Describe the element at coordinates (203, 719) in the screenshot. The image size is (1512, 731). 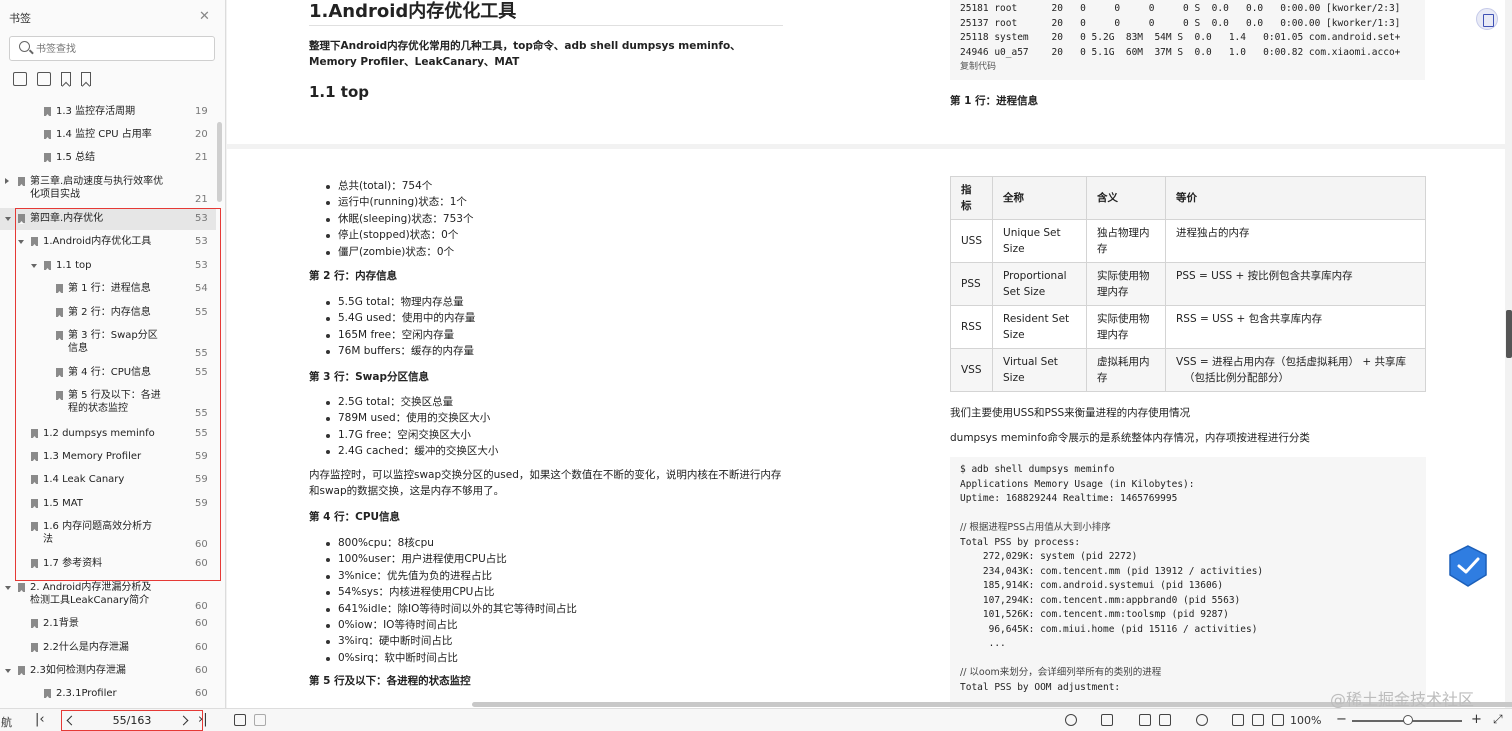
I see `last-page-icon: ›|` at that location.